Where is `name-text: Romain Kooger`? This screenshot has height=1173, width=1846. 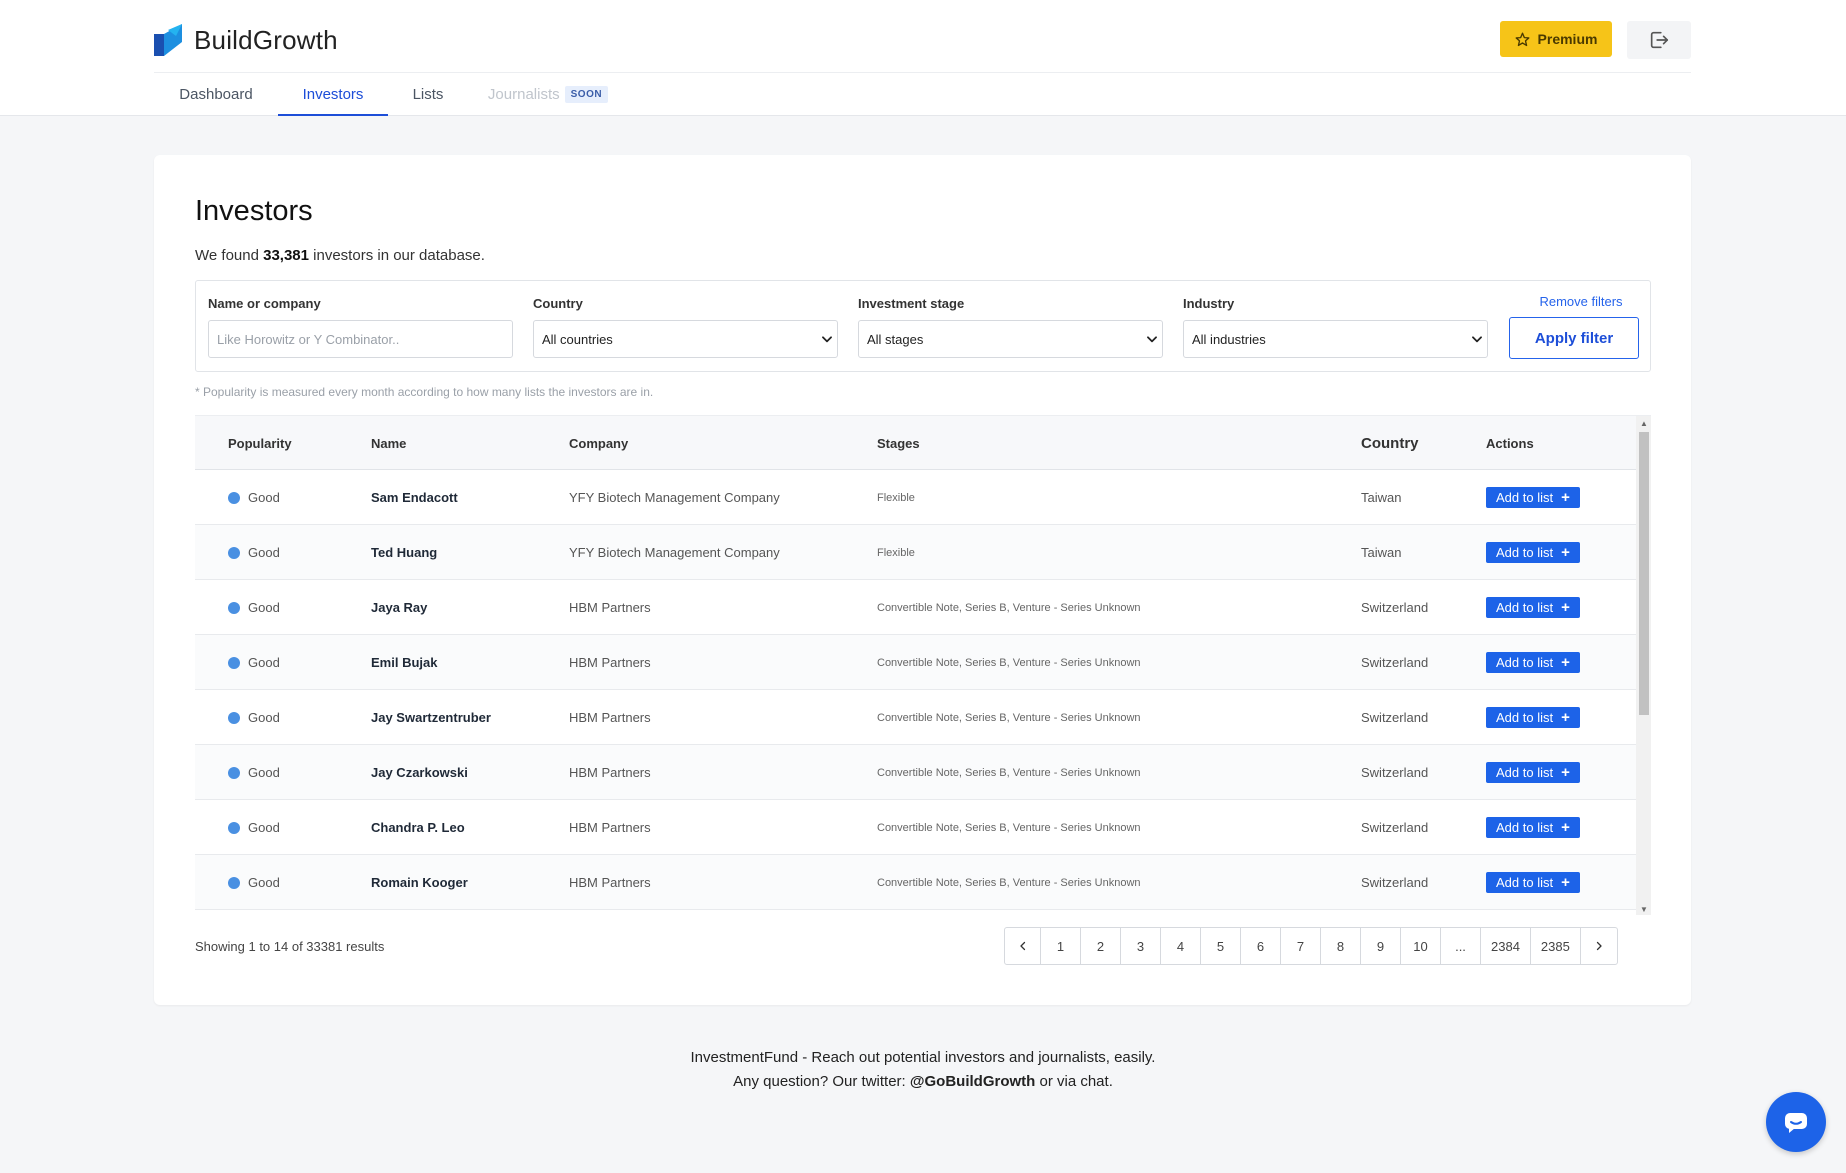 name-text: Romain Kooger is located at coordinates (419, 882).